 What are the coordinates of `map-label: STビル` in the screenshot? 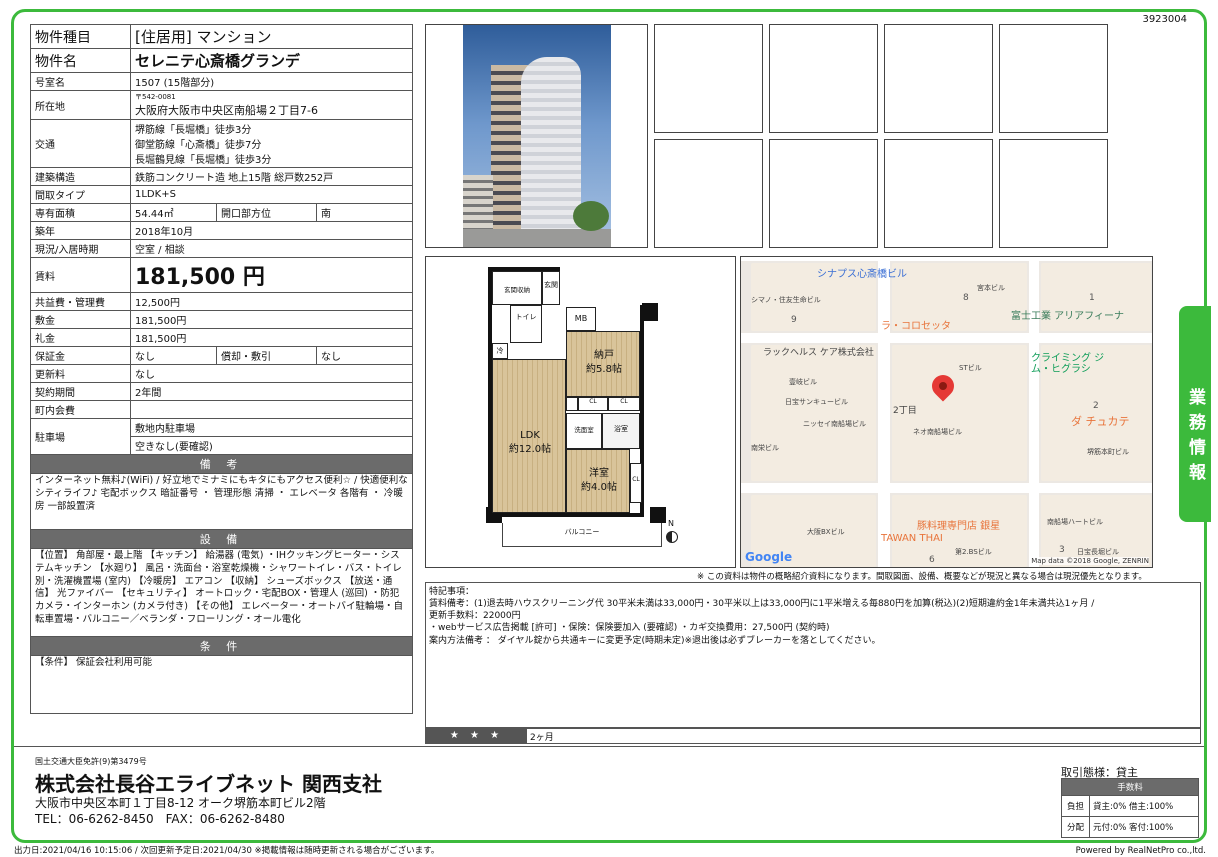 It's located at (970, 368).